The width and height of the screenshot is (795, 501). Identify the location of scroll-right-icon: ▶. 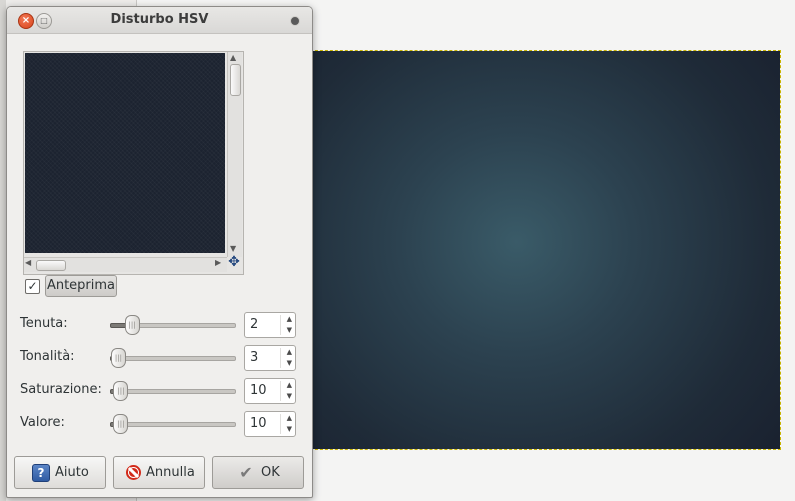
(218, 262).